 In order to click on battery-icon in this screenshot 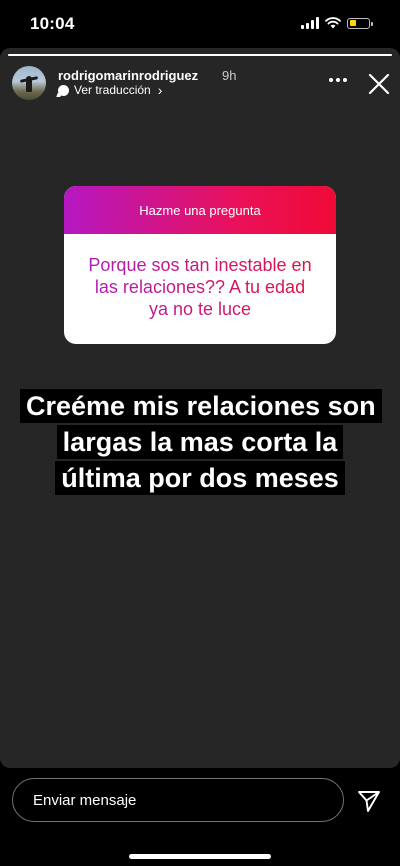, I will do `click(360, 23)`.